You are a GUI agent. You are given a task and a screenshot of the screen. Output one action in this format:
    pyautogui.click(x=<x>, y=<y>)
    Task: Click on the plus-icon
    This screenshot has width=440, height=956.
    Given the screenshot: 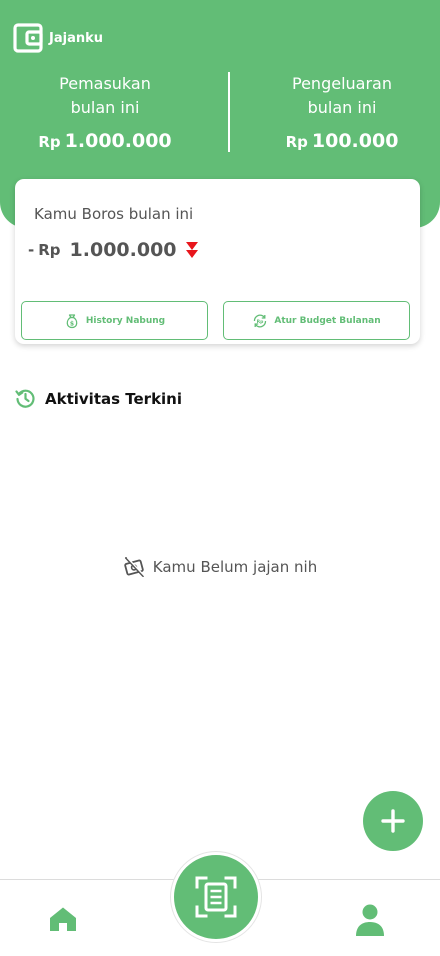 What is the action you would take?
    pyautogui.click(x=393, y=821)
    